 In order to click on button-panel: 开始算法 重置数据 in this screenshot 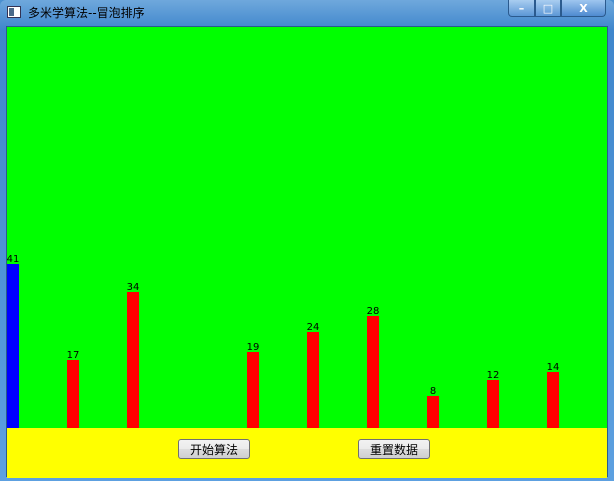, I will do `click(307, 453)`.